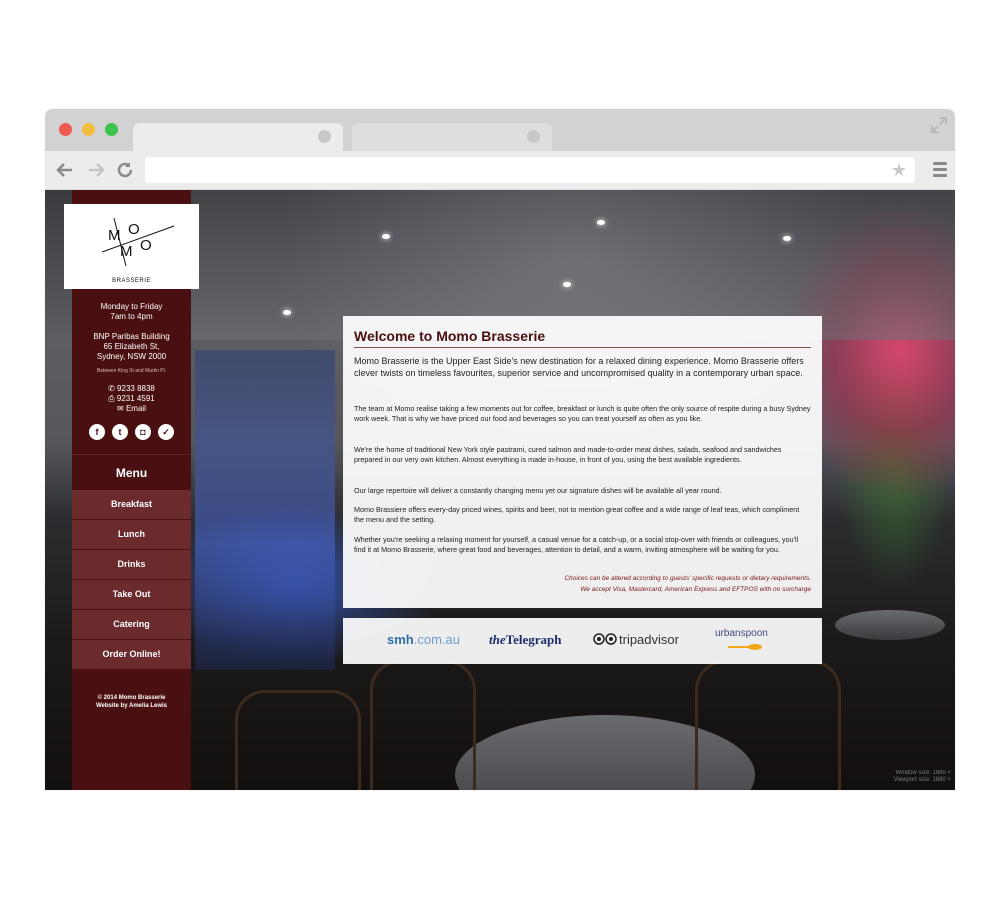 The image size is (1000, 900). What do you see at coordinates (131, 706) in the screenshot?
I see `credit-link: Website by Amelia Lewis` at bounding box center [131, 706].